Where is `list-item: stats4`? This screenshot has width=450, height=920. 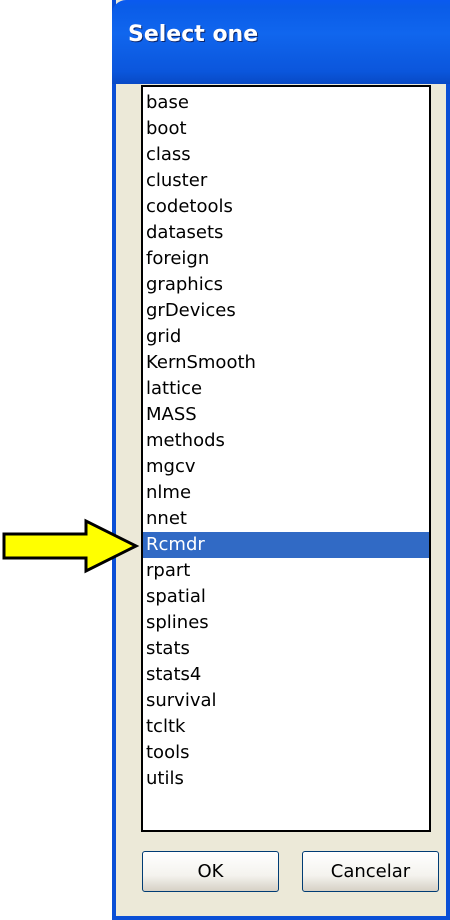 list-item: stats4 is located at coordinates (286, 675).